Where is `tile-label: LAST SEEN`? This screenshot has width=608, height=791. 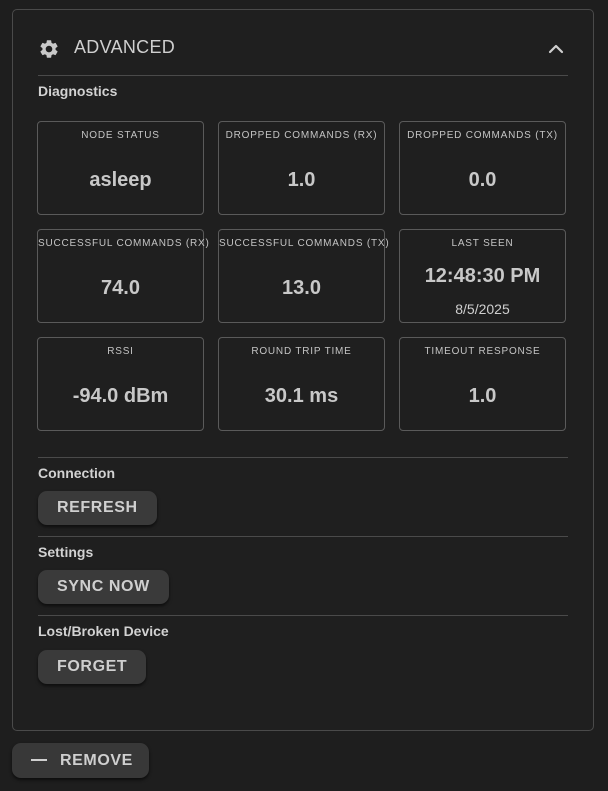
tile-label: LAST SEEN is located at coordinates (482, 243).